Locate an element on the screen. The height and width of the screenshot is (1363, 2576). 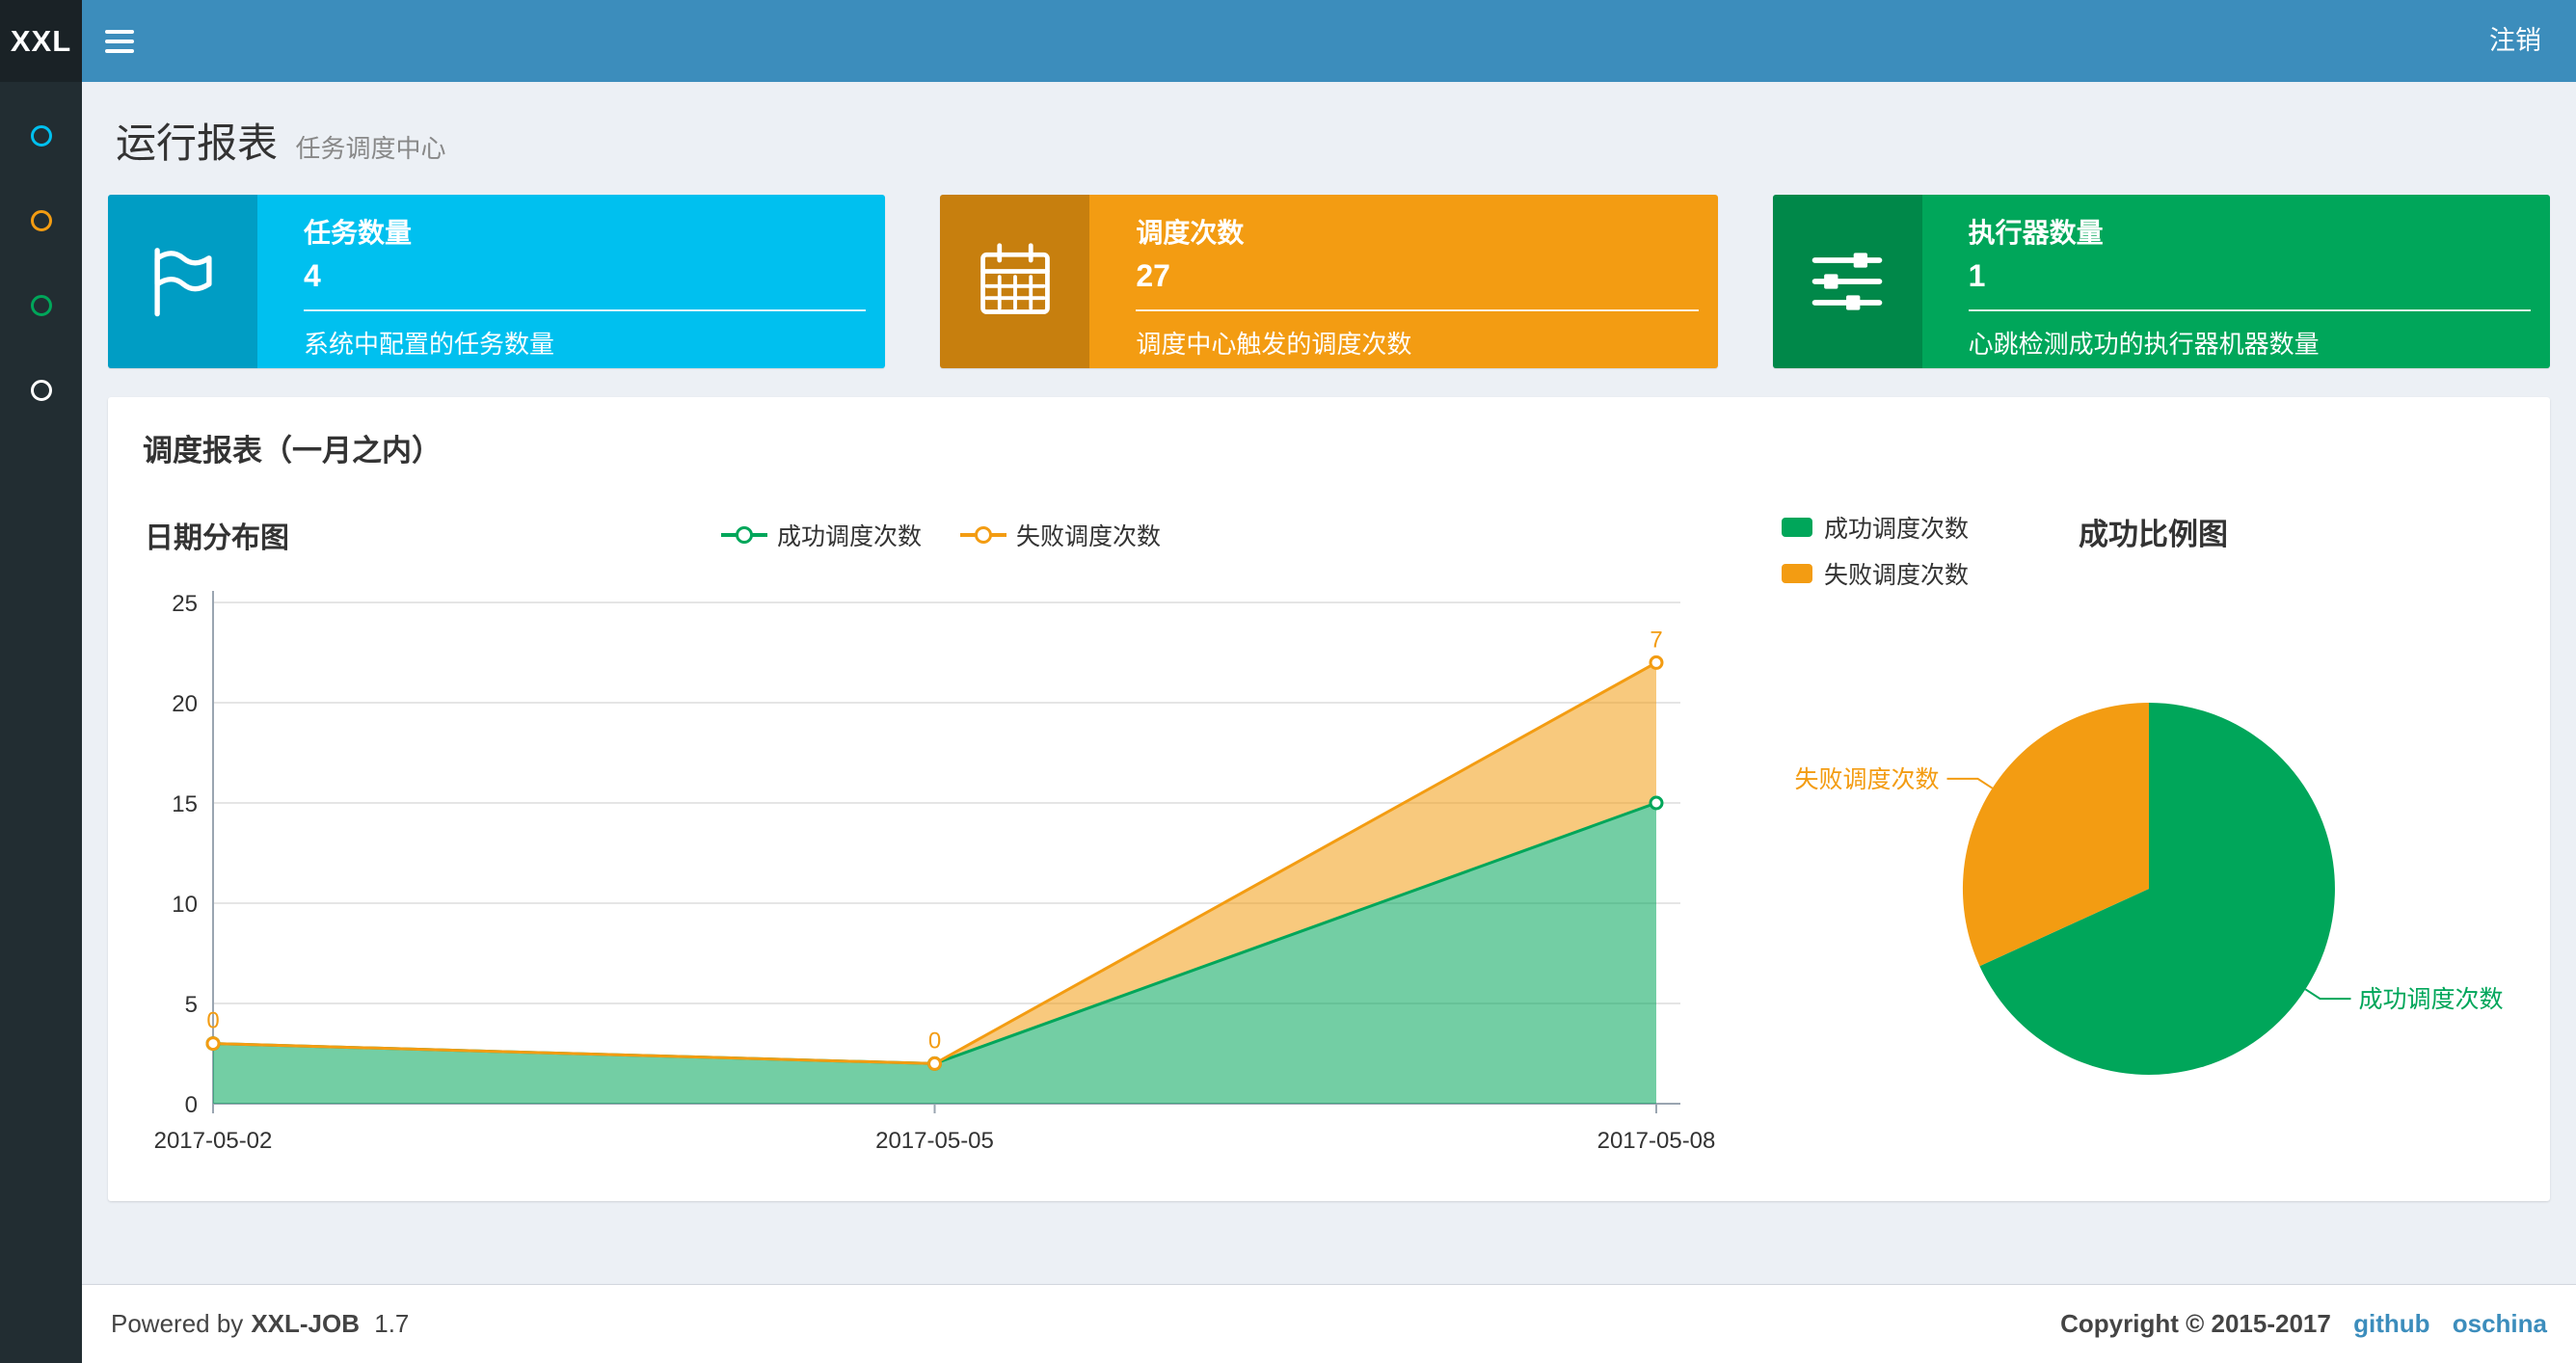
page-subtitle: 任务调度中心 is located at coordinates (371, 148).